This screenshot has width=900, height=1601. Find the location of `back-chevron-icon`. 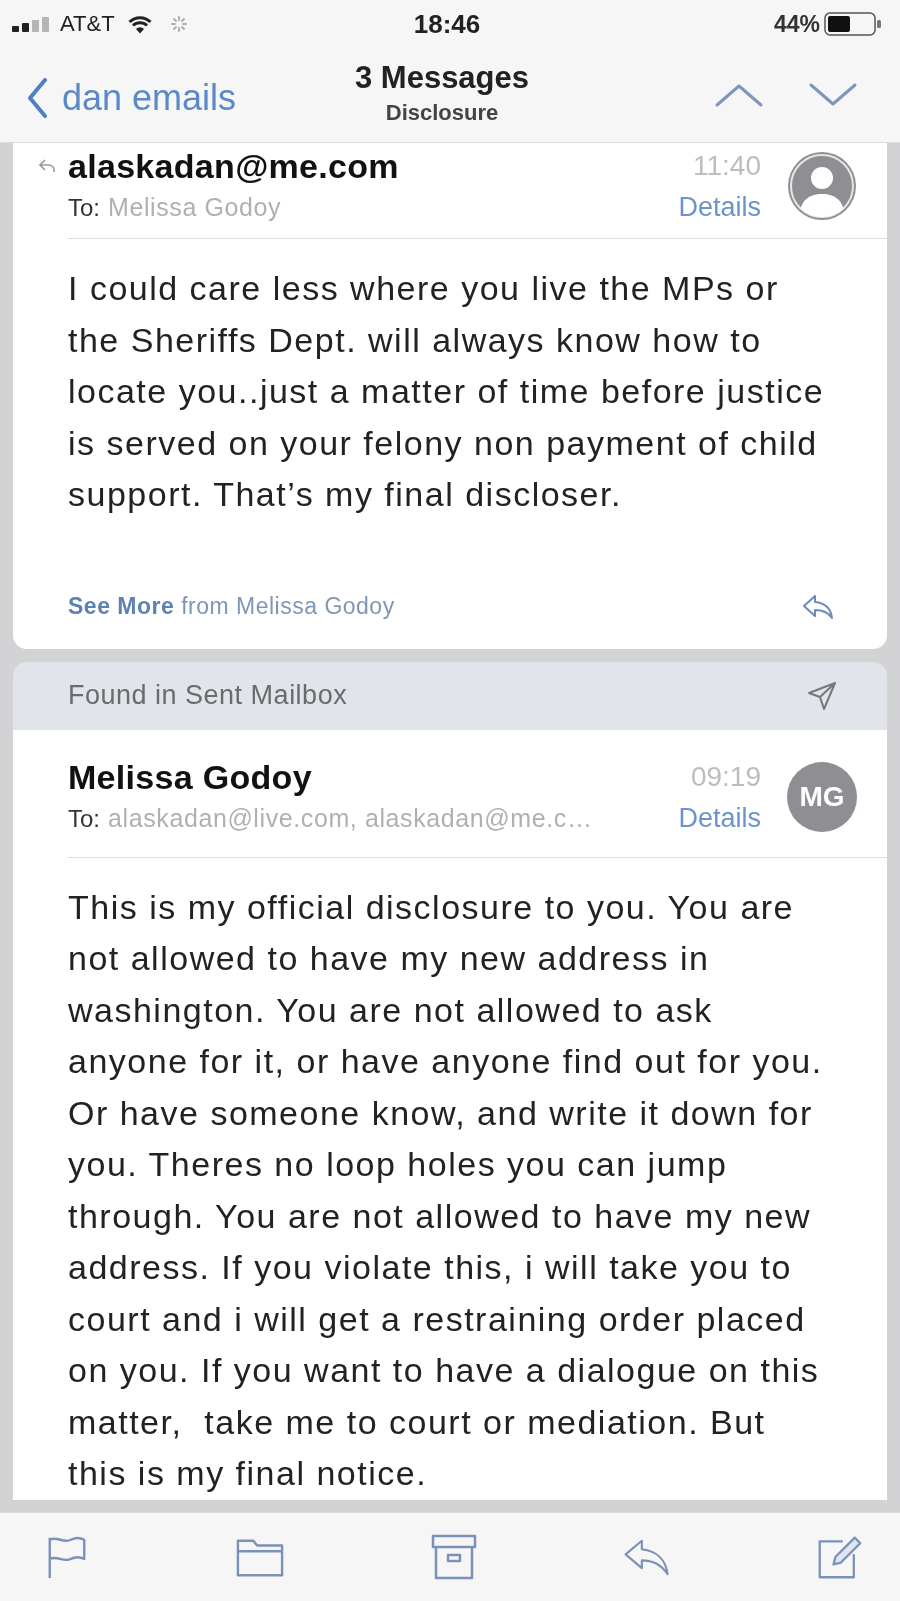

back-chevron-icon is located at coordinates (37, 98).